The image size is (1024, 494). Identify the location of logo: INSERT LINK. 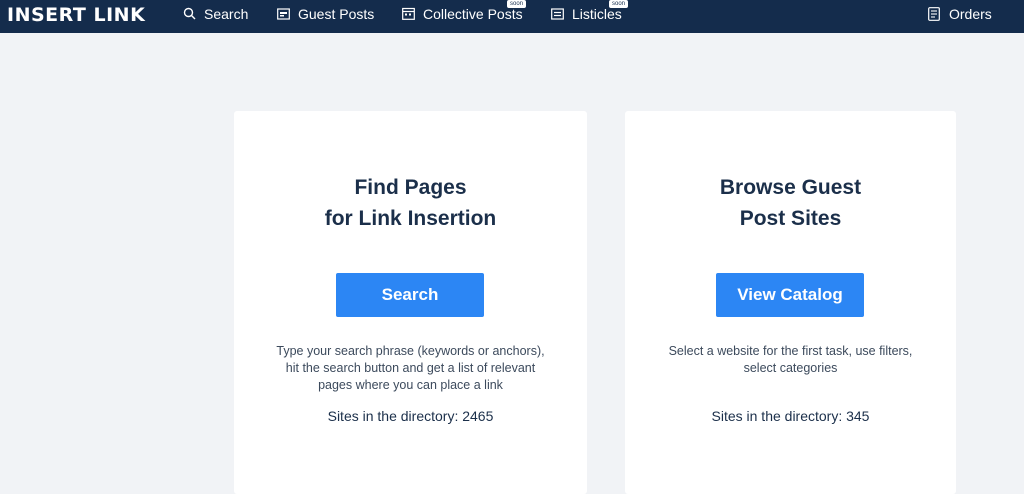
(76, 15).